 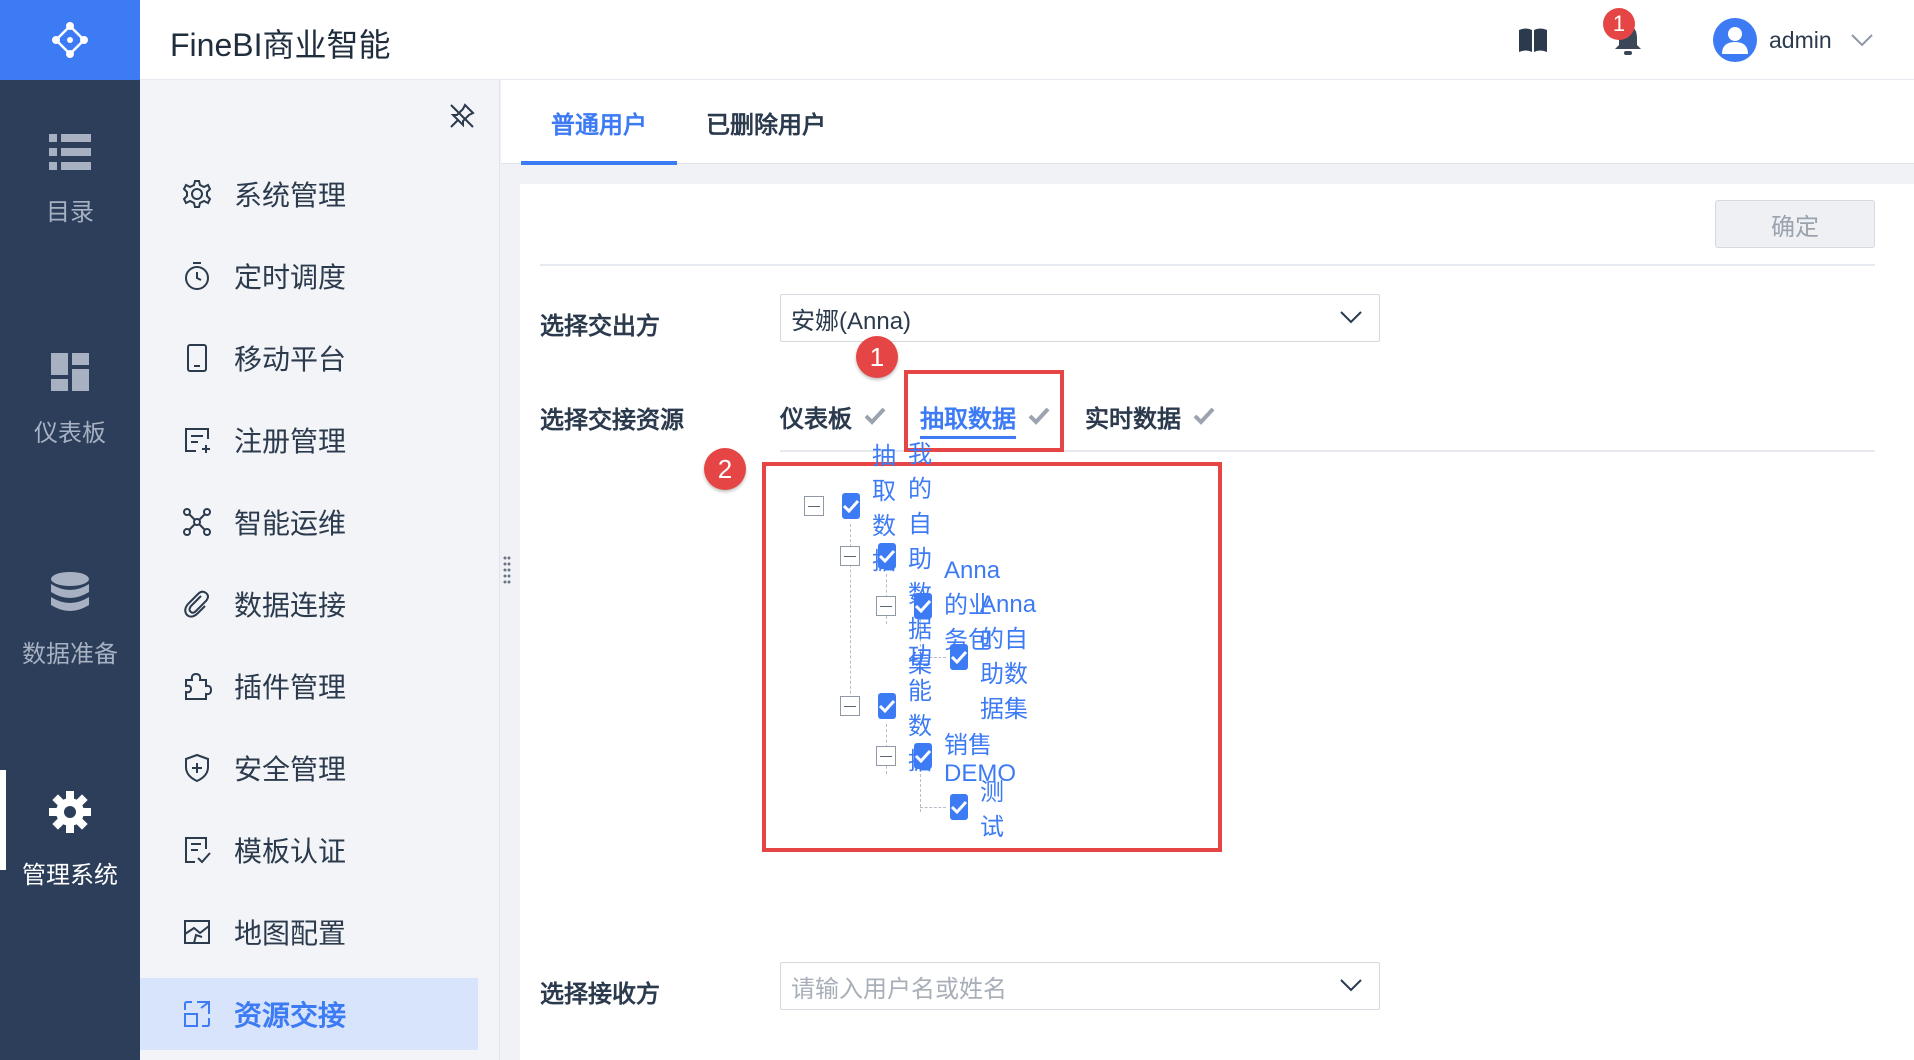 What do you see at coordinates (766, 125) in the screenshot?
I see `tab-label: 已删除用户` at bounding box center [766, 125].